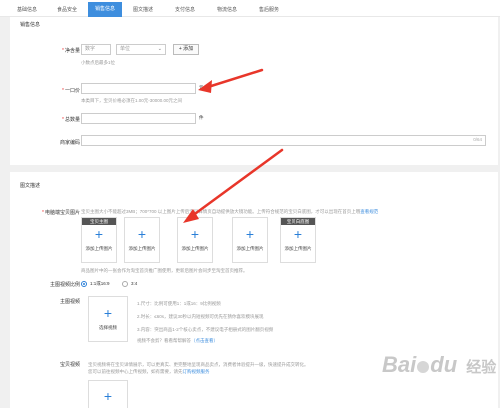 This screenshot has width=500, height=408. What do you see at coordinates (177, 340) in the screenshot?
I see `main-video-help: 视频不会剪？看看帮帮解答（点击查看）` at bounding box center [177, 340].